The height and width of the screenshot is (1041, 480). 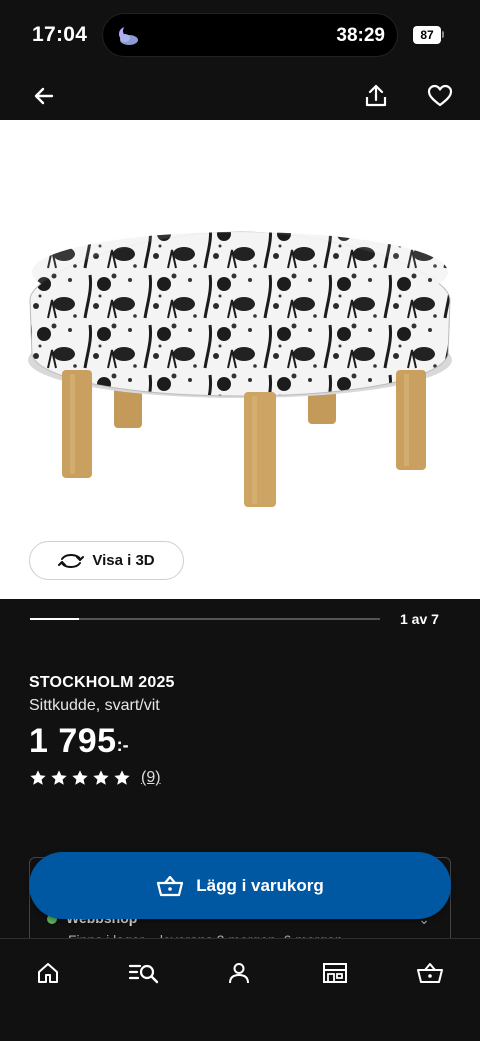 I want to click on home-icon, so click(x=48, y=973).